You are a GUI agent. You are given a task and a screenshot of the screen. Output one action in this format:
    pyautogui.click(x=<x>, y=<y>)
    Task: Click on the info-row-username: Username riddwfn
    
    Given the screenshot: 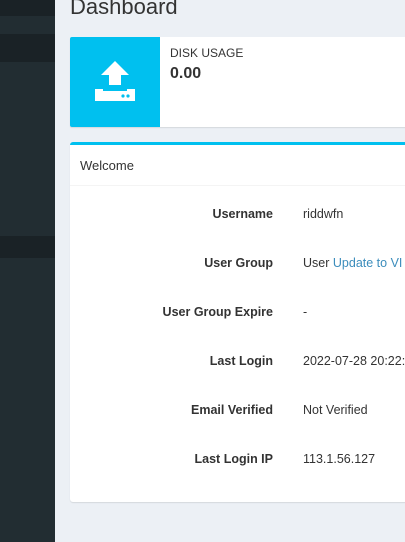 What is the action you would take?
    pyautogui.click(x=237, y=217)
    